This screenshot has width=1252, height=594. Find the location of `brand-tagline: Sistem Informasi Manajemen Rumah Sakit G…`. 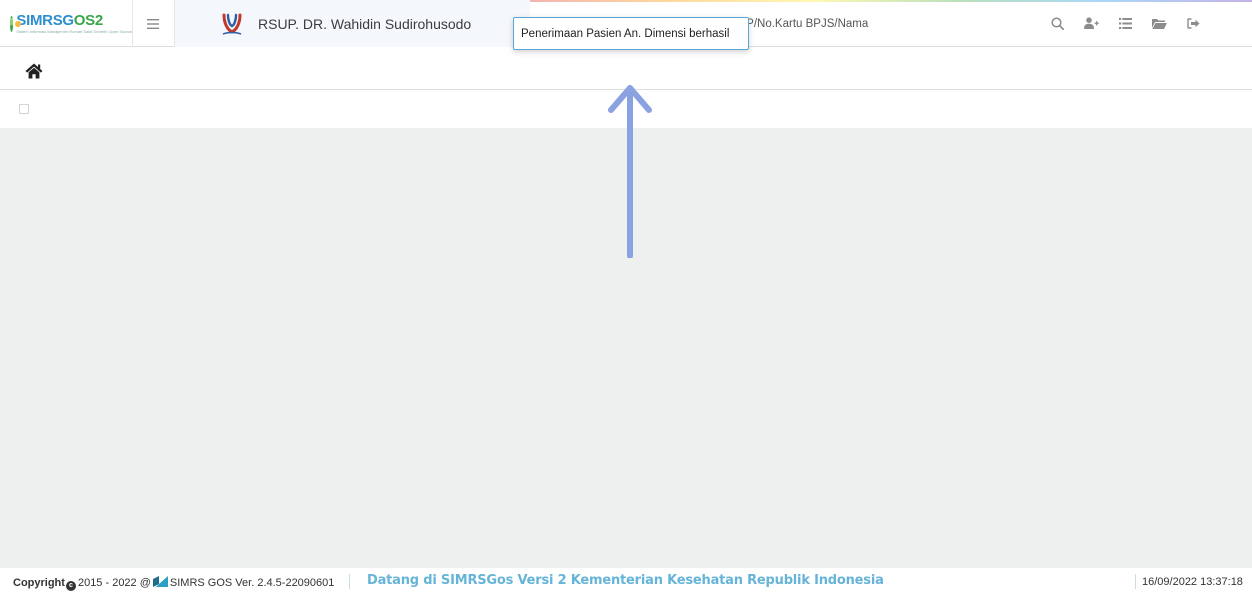

brand-tagline: Sistem Informasi Manajemen Rumah Sakit G… is located at coordinates (74, 31).